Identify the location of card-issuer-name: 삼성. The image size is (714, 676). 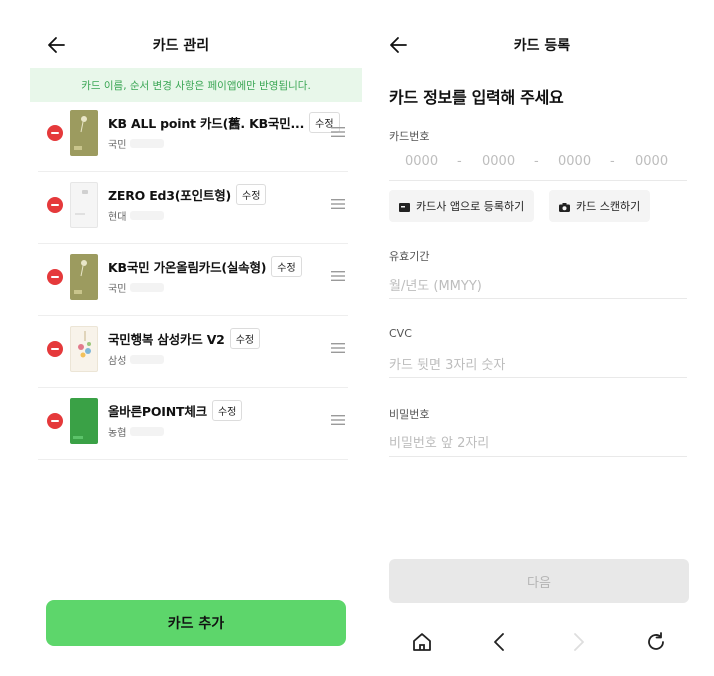
(117, 361).